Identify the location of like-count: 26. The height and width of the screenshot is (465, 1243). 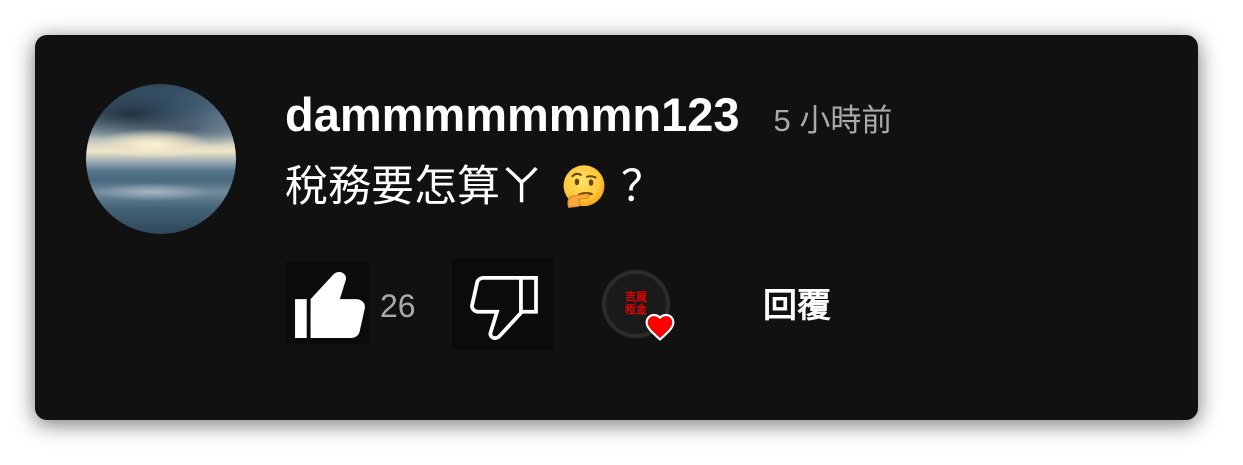
(398, 306).